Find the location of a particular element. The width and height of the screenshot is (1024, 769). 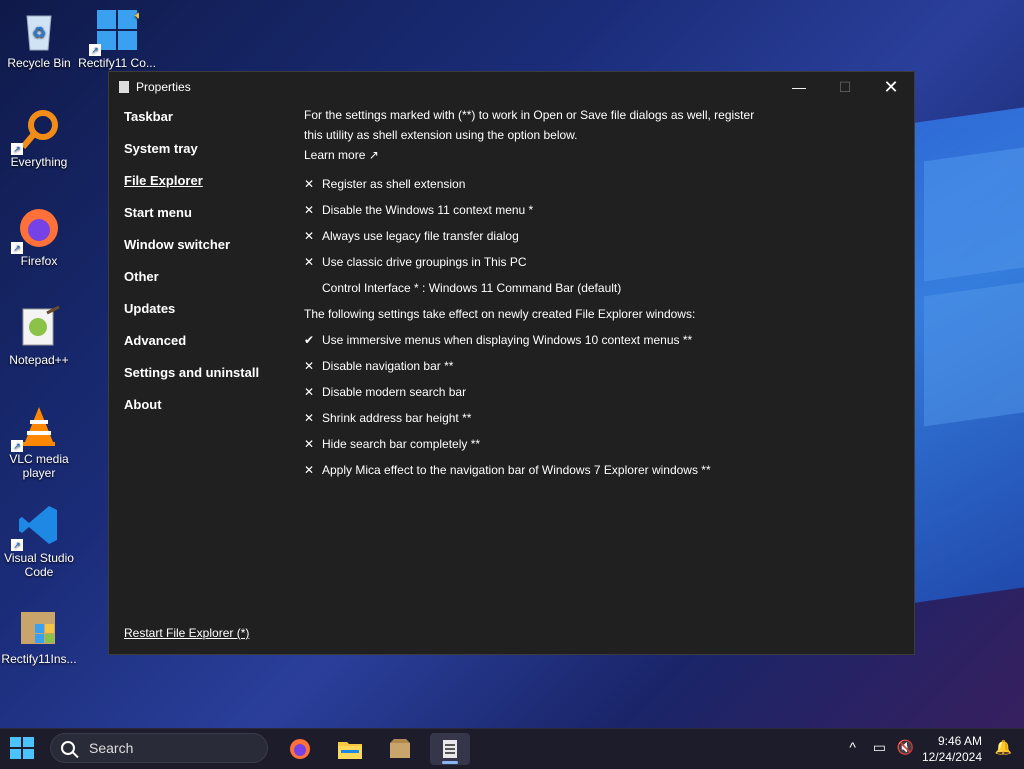

sidebar-item-taskbar: Taskbar is located at coordinates (204, 124).